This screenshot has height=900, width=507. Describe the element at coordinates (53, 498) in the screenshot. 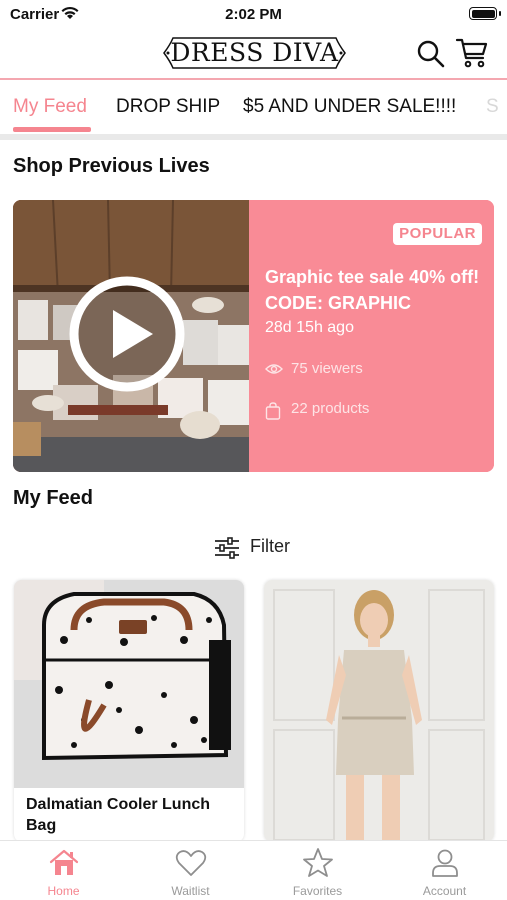

I see `section-title-my-feed: My Feed` at that location.